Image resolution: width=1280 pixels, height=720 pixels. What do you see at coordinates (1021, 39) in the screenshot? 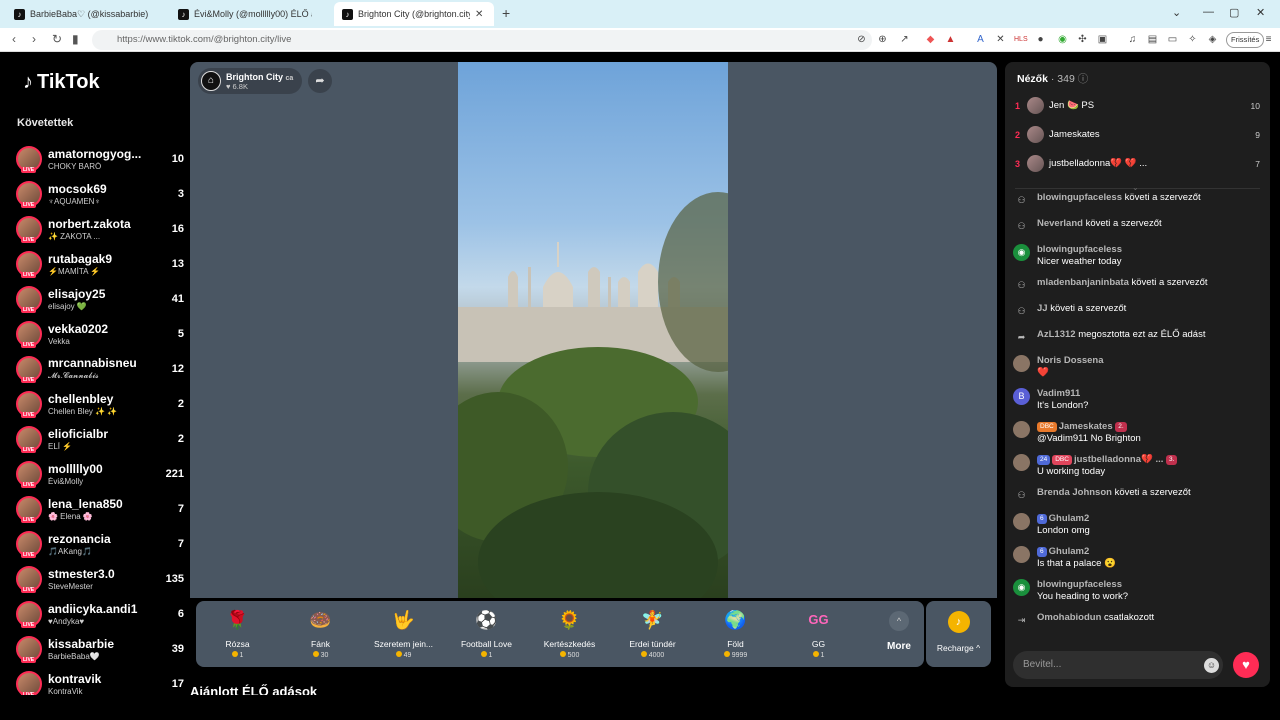
I see `hls-extension-icon: HLS` at bounding box center [1021, 39].